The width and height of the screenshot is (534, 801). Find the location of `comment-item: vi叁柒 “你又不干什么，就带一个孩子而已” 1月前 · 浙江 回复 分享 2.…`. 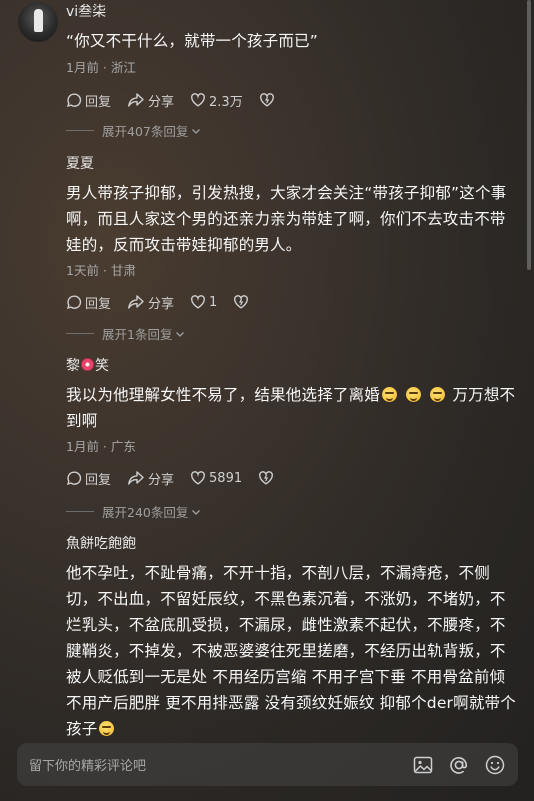

comment-item: vi叁柒 “你又不干什么，就带一个孩子而已” 1月前 · 浙江 回复 分享 2.… is located at coordinates (293, 56).